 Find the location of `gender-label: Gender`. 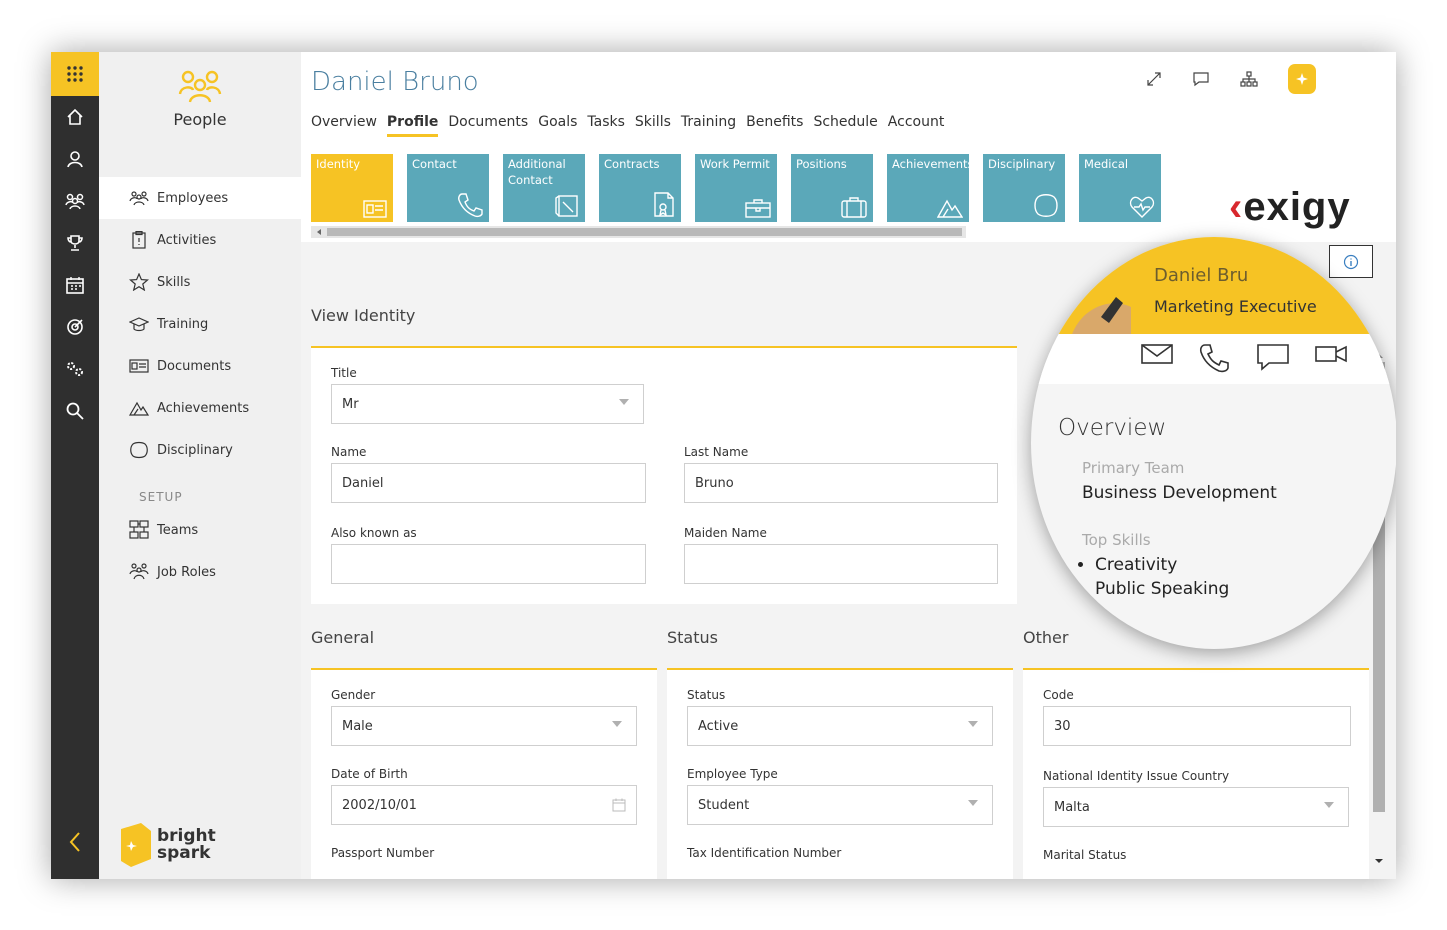

gender-label: Gender is located at coordinates (353, 695).